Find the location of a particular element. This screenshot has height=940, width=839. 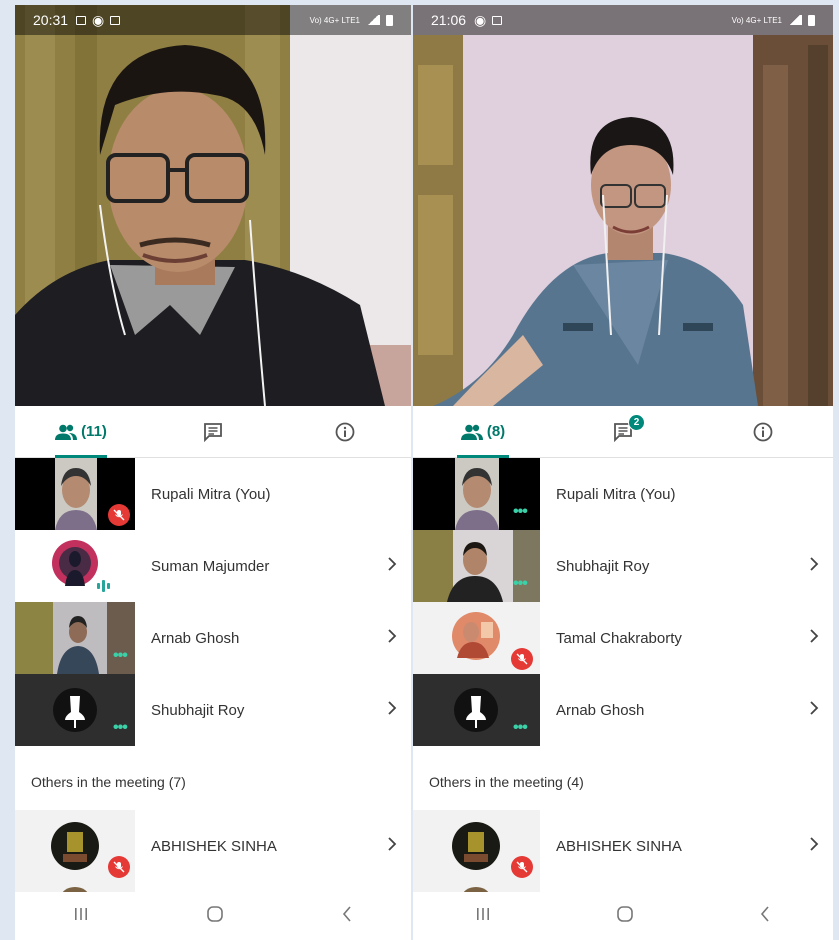

avatar is located at coordinates (75, 563).